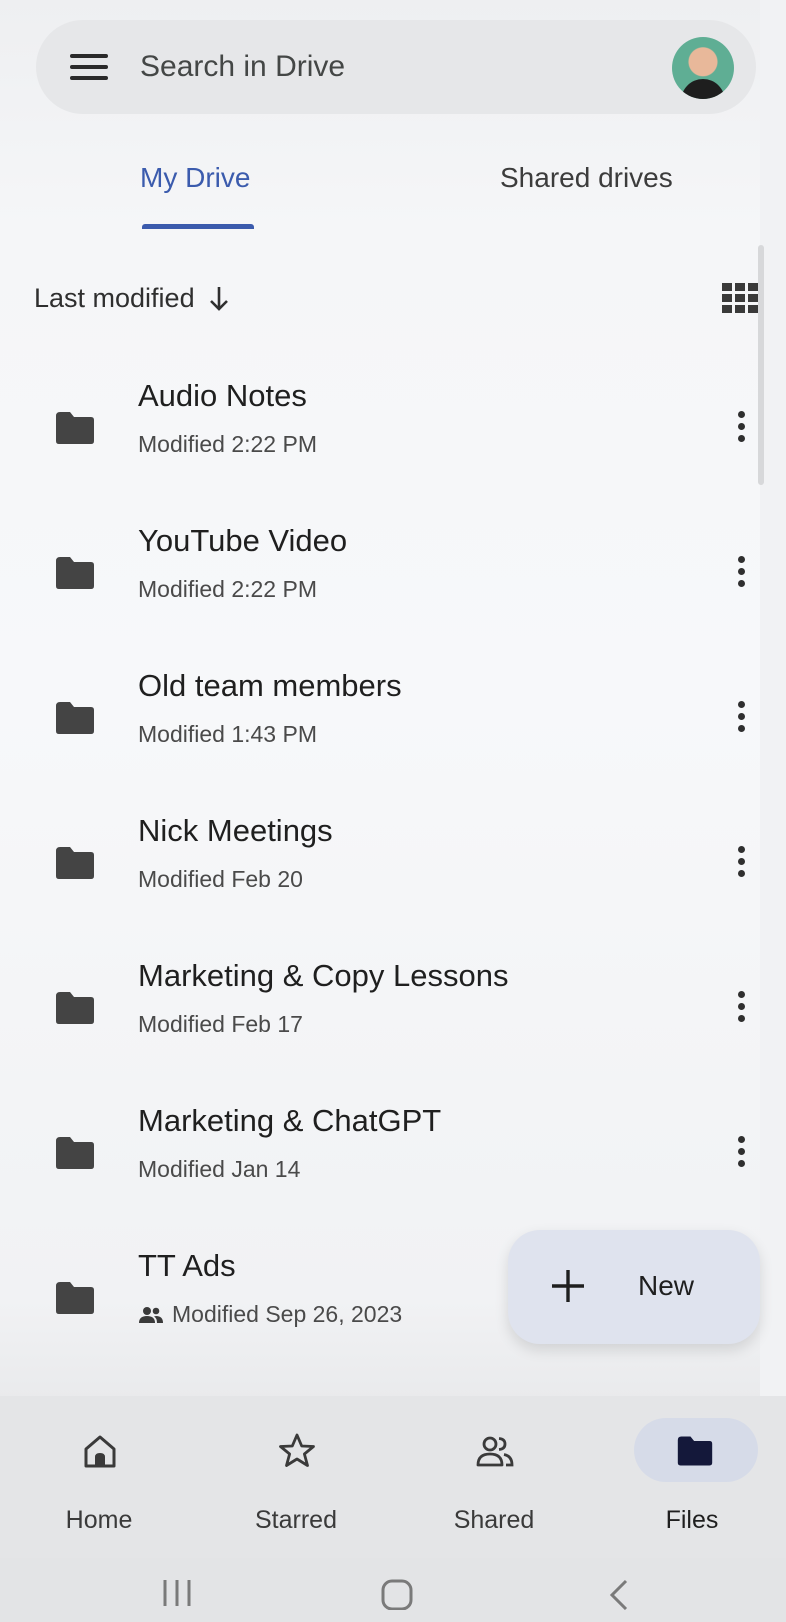  I want to click on folder-modified-text: Modified Feb 17, so click(220, 1024).